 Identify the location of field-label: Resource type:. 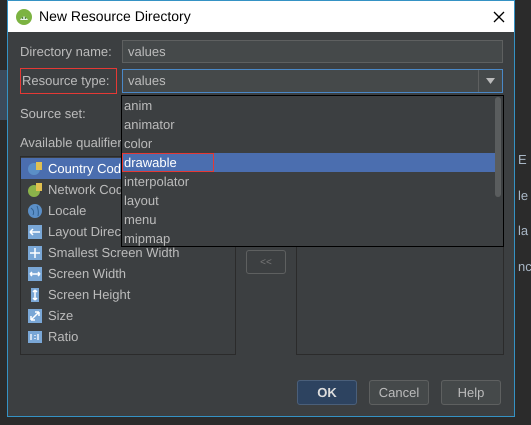
(68, 81).